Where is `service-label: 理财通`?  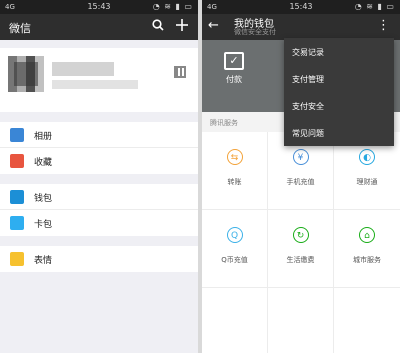
service-label: 理财通 is located at coordinates (367, 182).